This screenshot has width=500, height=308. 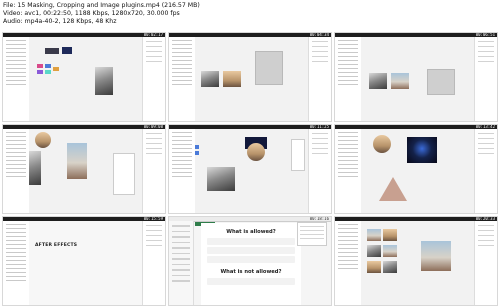 What do you see at coordinates (422, 150) in the screenshot?
I see `glow-image` at bounding box center [422, 150].